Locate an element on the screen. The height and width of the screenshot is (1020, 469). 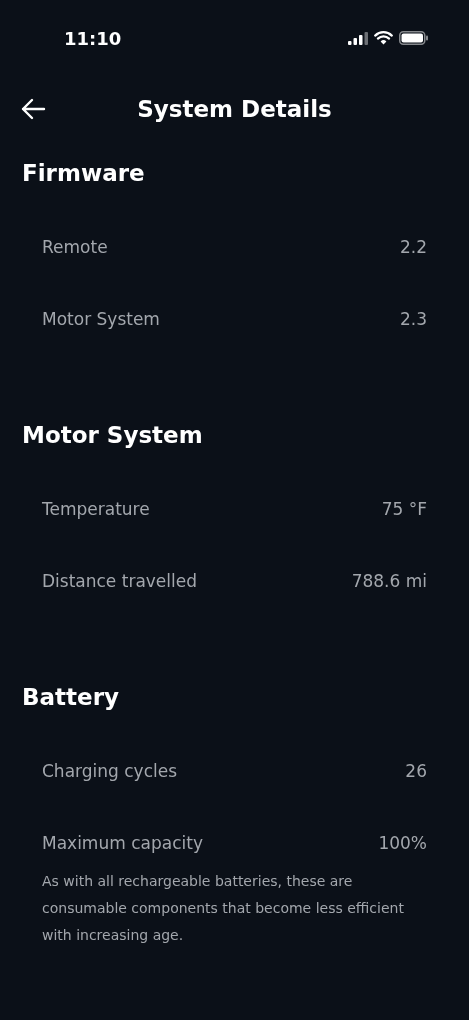
status-time: 11:10 is located at coordinates (93, 38).